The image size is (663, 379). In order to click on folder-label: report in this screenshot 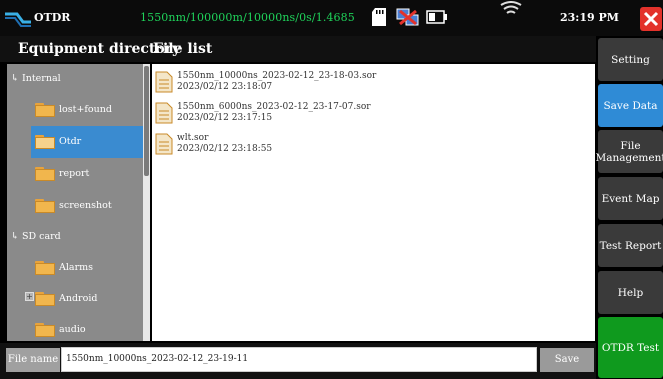, I will do `click(74, 173)`.